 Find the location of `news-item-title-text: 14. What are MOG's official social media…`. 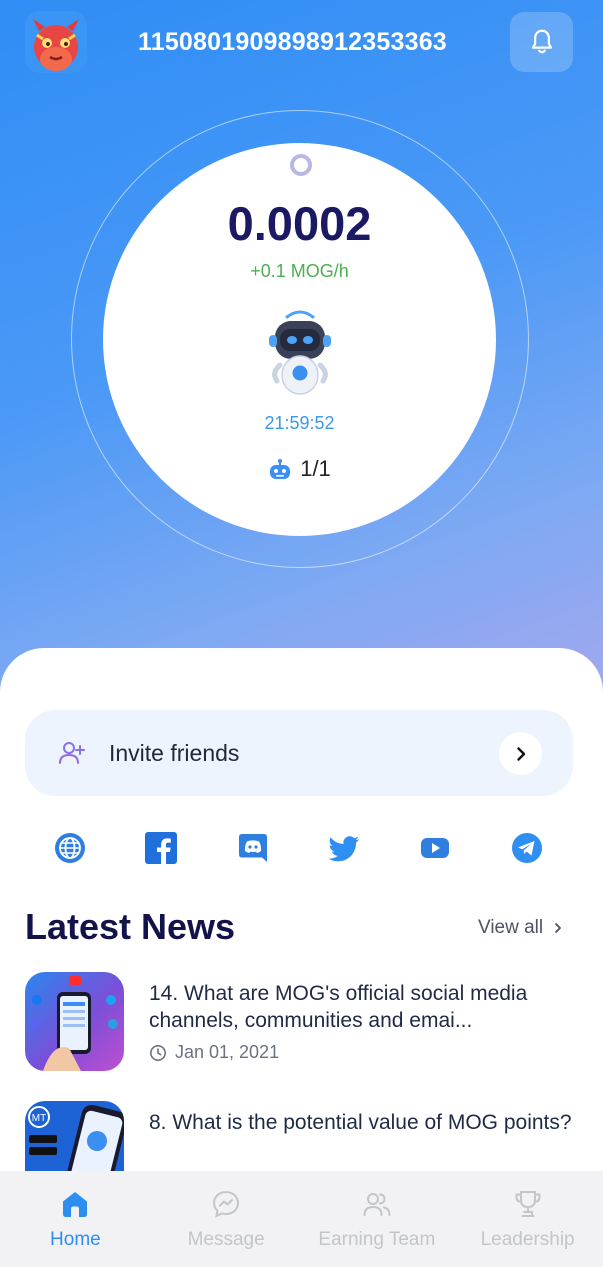

news-item-title-text: 14. What are MOG's official social media… is located at coordinates (338, 1007).